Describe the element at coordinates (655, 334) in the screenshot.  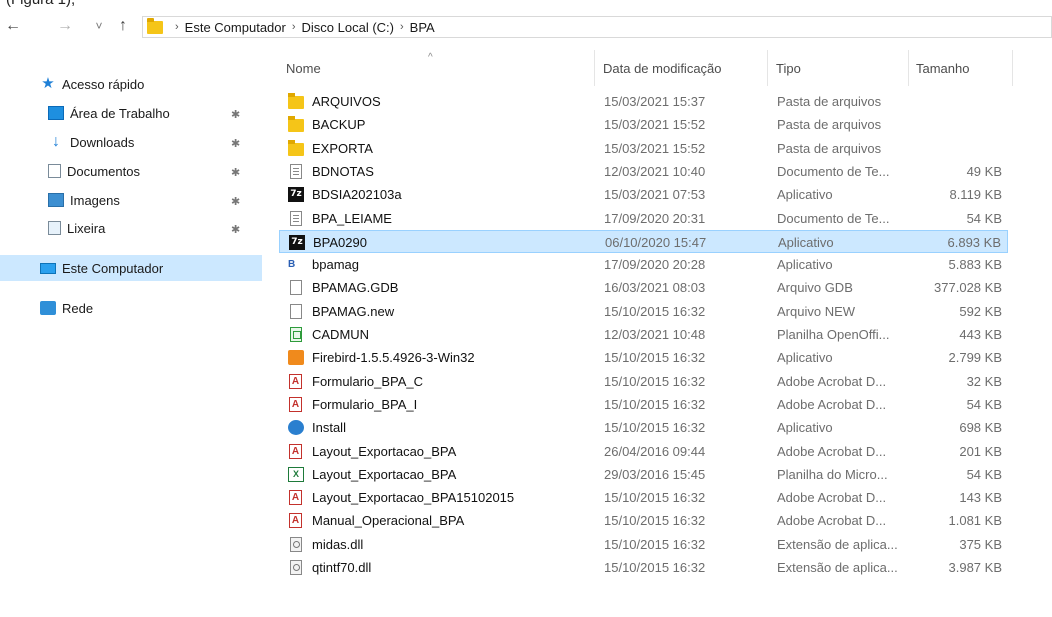
I see `file-date: 12/03/2021 10:48` at that location.